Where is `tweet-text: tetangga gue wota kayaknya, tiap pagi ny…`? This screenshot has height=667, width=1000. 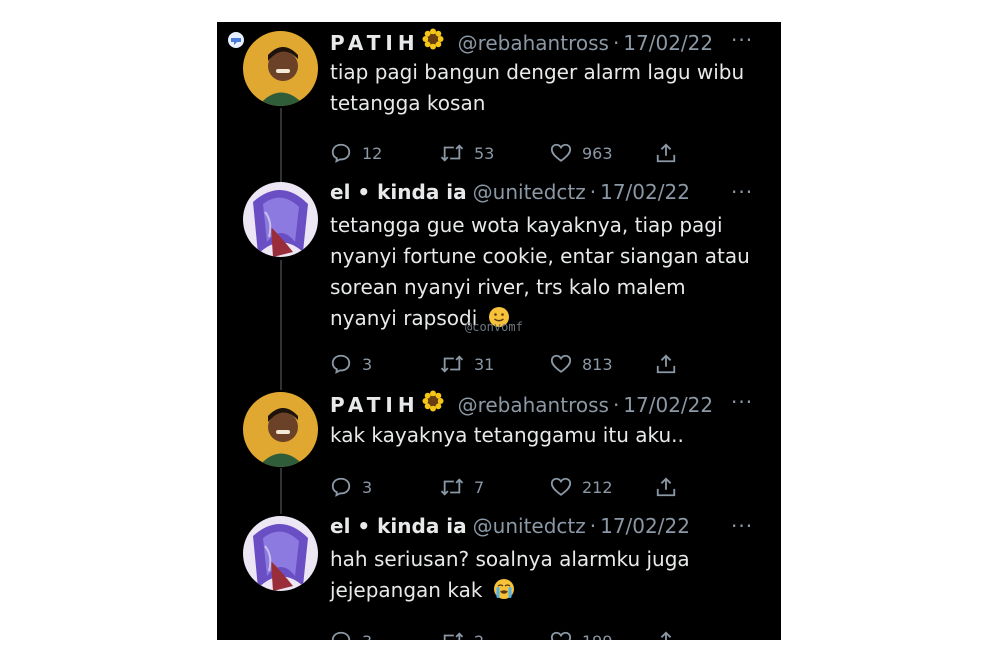
tweet-text: tetangga gue wota kayaknya, tiap pagi ny… is located at coordinates (540, 272).